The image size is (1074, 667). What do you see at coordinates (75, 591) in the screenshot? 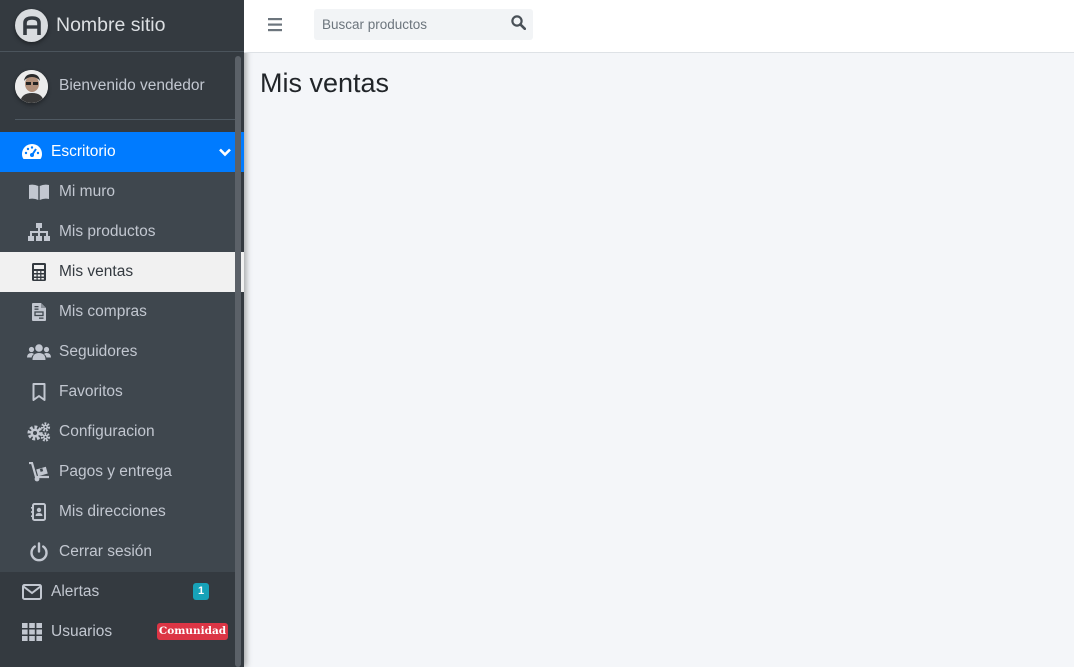
I see `sidebar-item-label: Alertas` at bounding box center [75, 591].